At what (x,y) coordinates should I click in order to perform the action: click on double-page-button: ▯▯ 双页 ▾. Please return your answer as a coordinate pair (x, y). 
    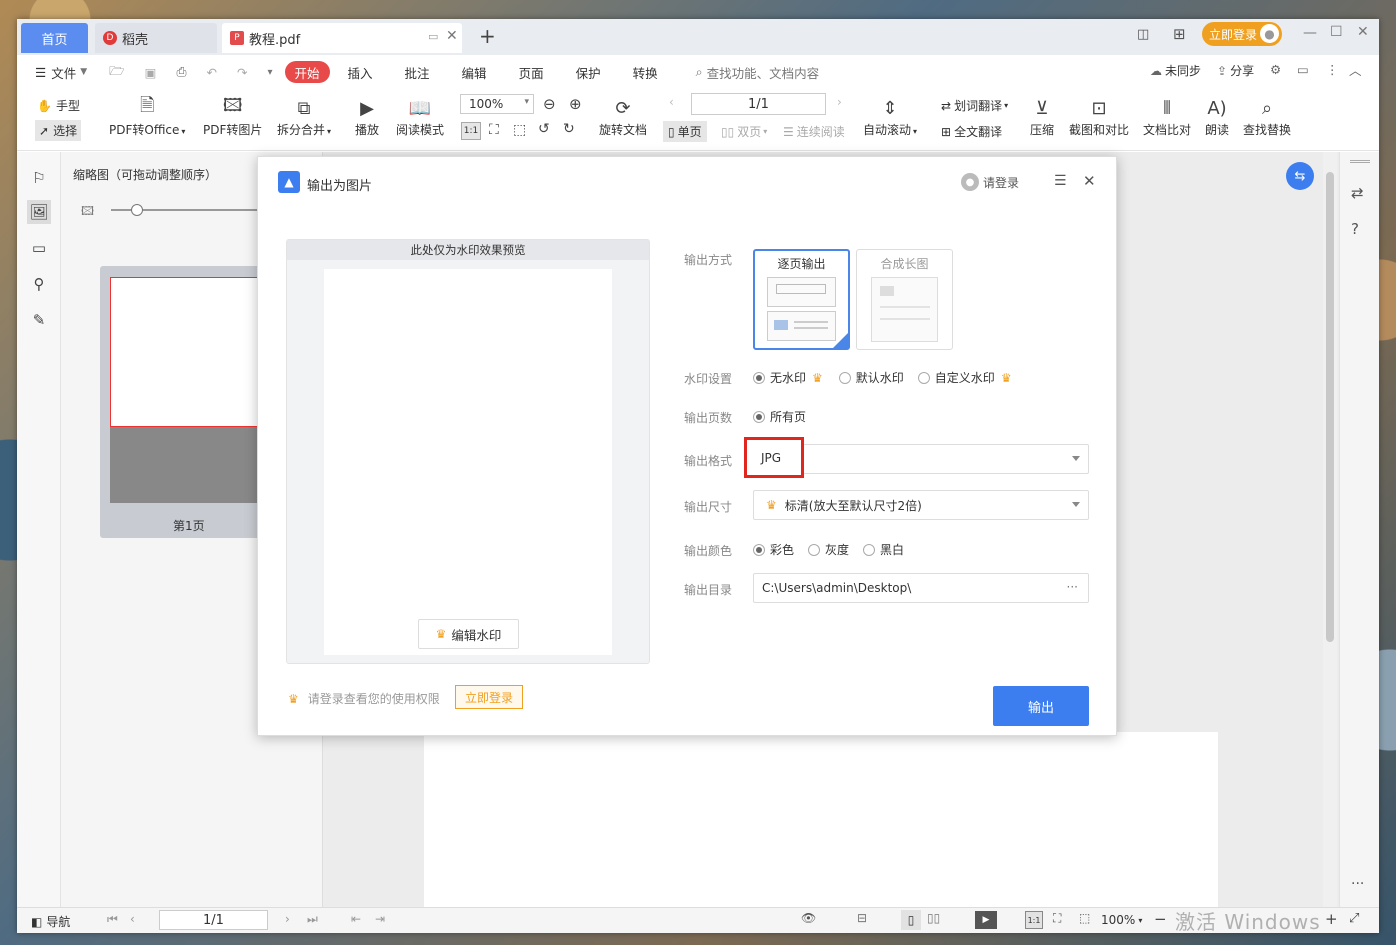
    Looking at the image, I should click on (744, 131).